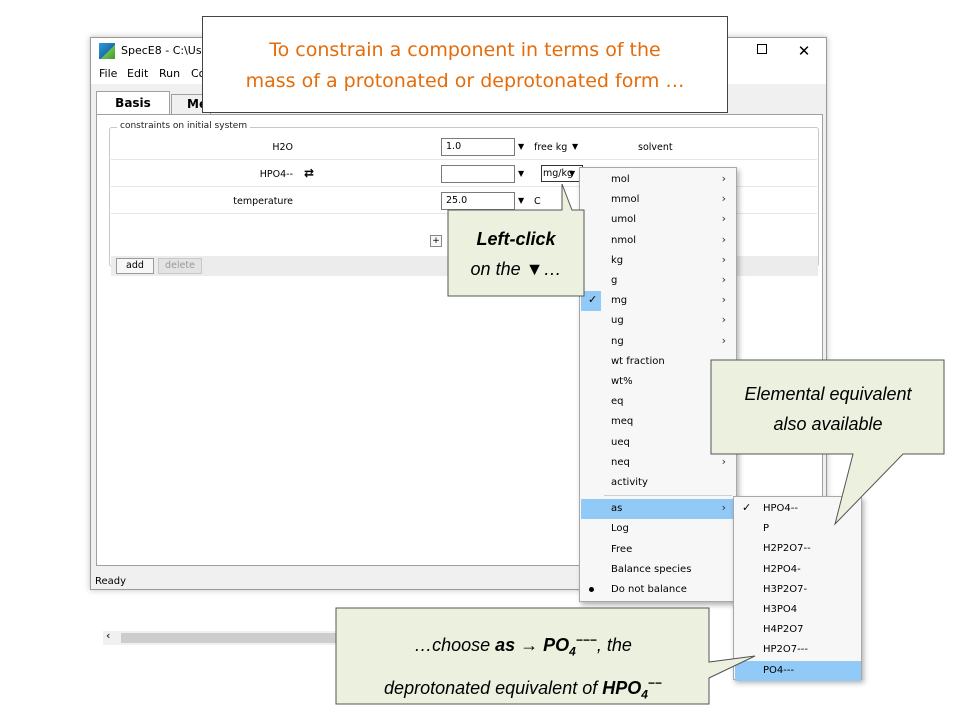 The width and height of the screenshot is (960, 720). I want to click on hpo4-subscript: 4, so click(644, 694).